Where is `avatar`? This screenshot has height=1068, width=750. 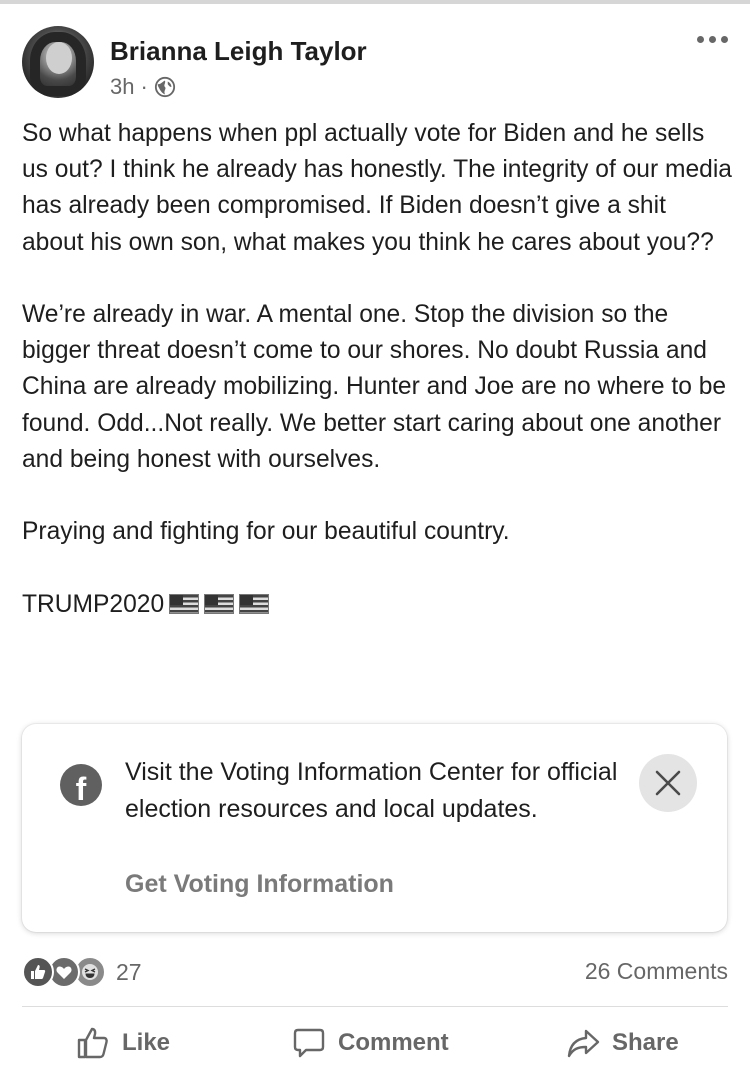 avatar is located at coordinates (58, 62).